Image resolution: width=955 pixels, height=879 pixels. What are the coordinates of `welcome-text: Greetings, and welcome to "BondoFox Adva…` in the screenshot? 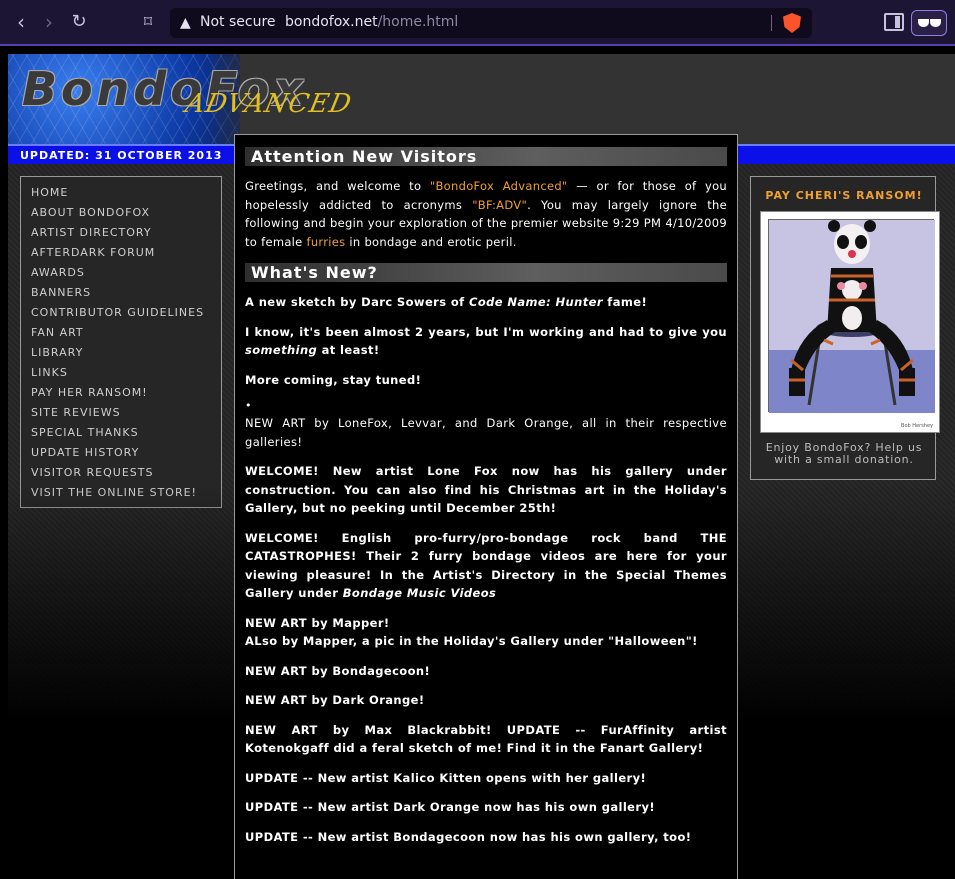 It's located at (486, 214).